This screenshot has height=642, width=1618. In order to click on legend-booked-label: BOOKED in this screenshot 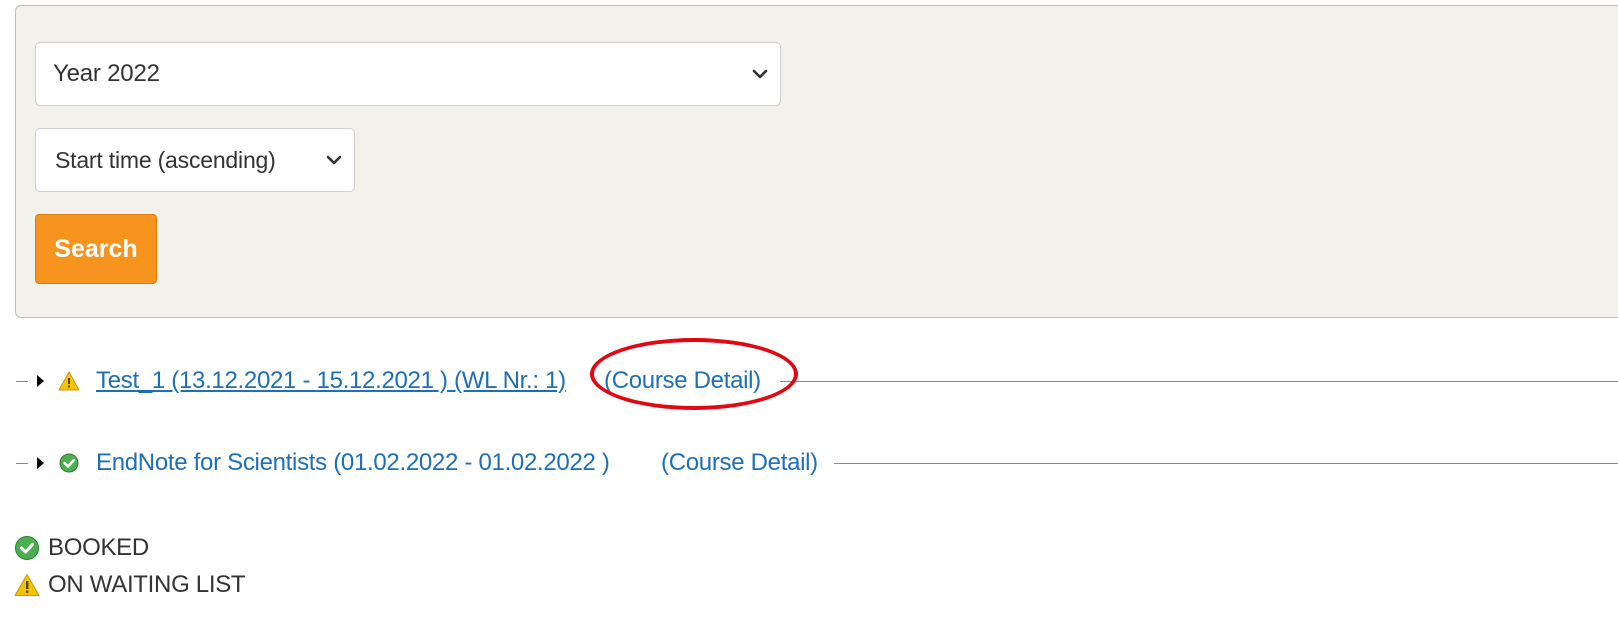, I will do `click(98, 547)`.